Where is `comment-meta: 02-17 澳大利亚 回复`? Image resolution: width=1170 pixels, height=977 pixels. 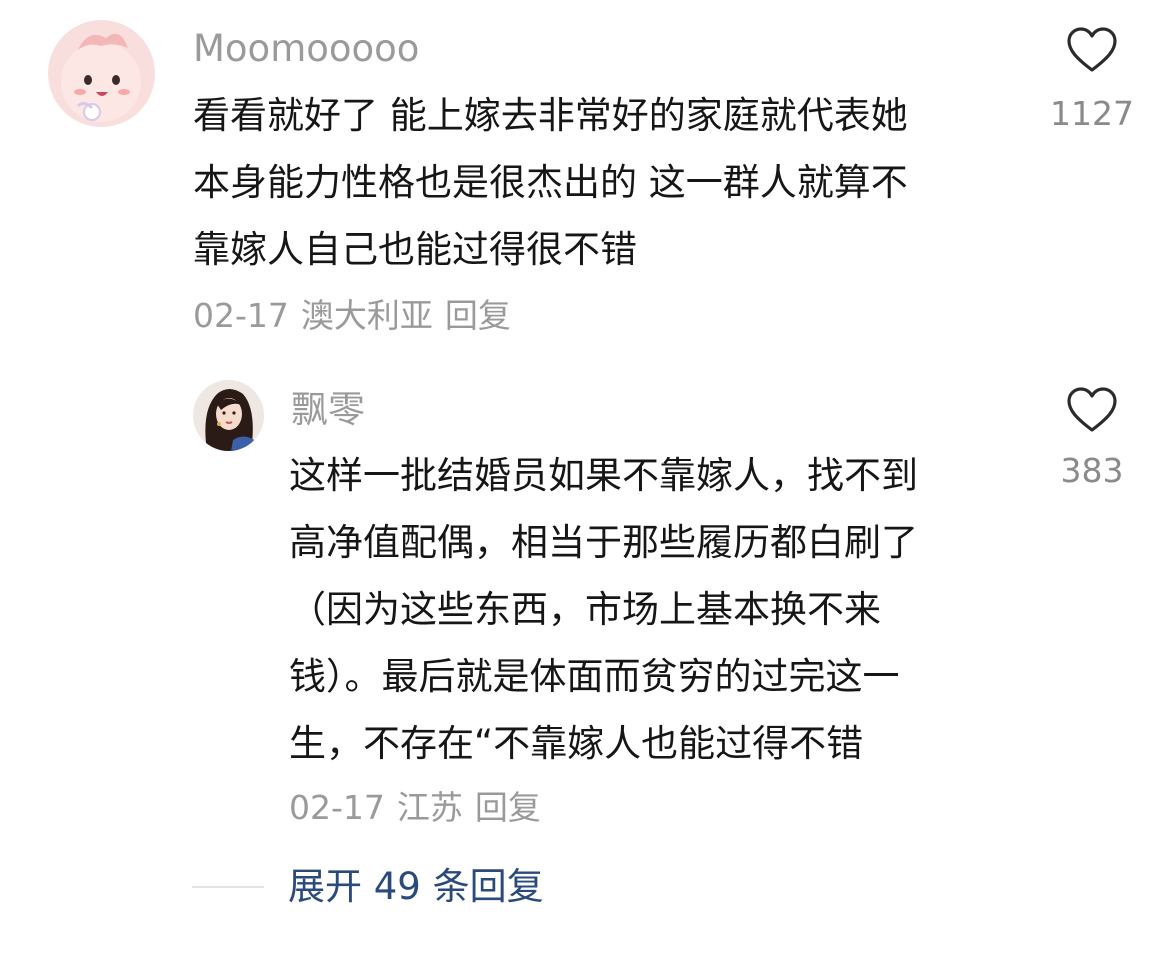 comment-meta: 02-17 澳大利亚 回复 is located at coordinates (358, 316).